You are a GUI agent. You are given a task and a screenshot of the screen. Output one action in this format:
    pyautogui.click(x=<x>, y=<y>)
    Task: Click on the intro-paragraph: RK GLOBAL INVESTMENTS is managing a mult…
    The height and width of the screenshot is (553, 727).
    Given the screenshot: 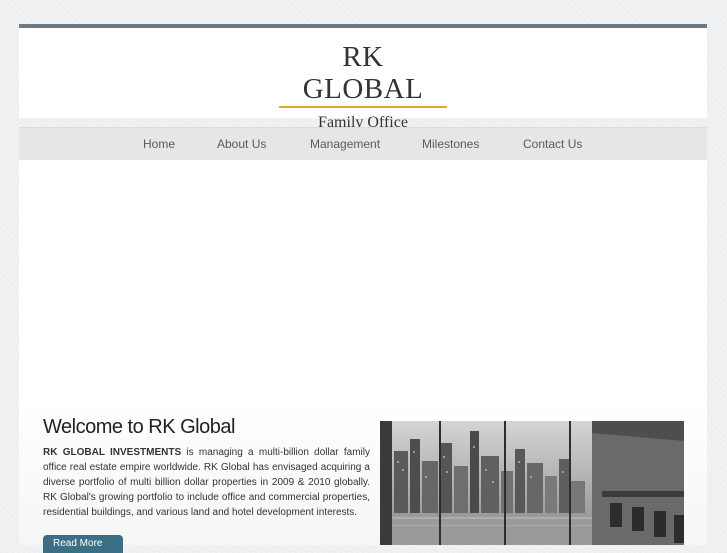 What is the action you would take?
    pyautogui.click(x=206, y=482)
    